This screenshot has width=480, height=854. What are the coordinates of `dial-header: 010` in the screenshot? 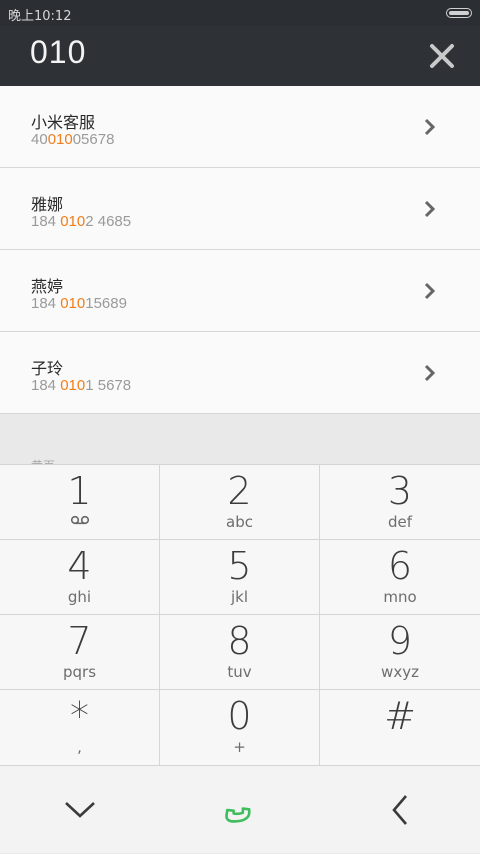 It's located at (240, 56).